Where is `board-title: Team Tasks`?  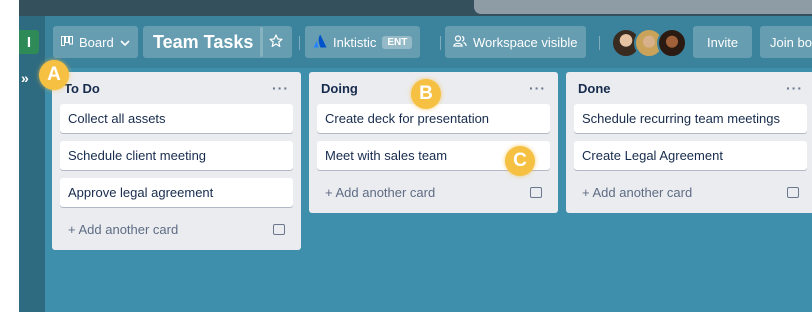 board-title: Team Tasks is located at coordinates (203, 42).